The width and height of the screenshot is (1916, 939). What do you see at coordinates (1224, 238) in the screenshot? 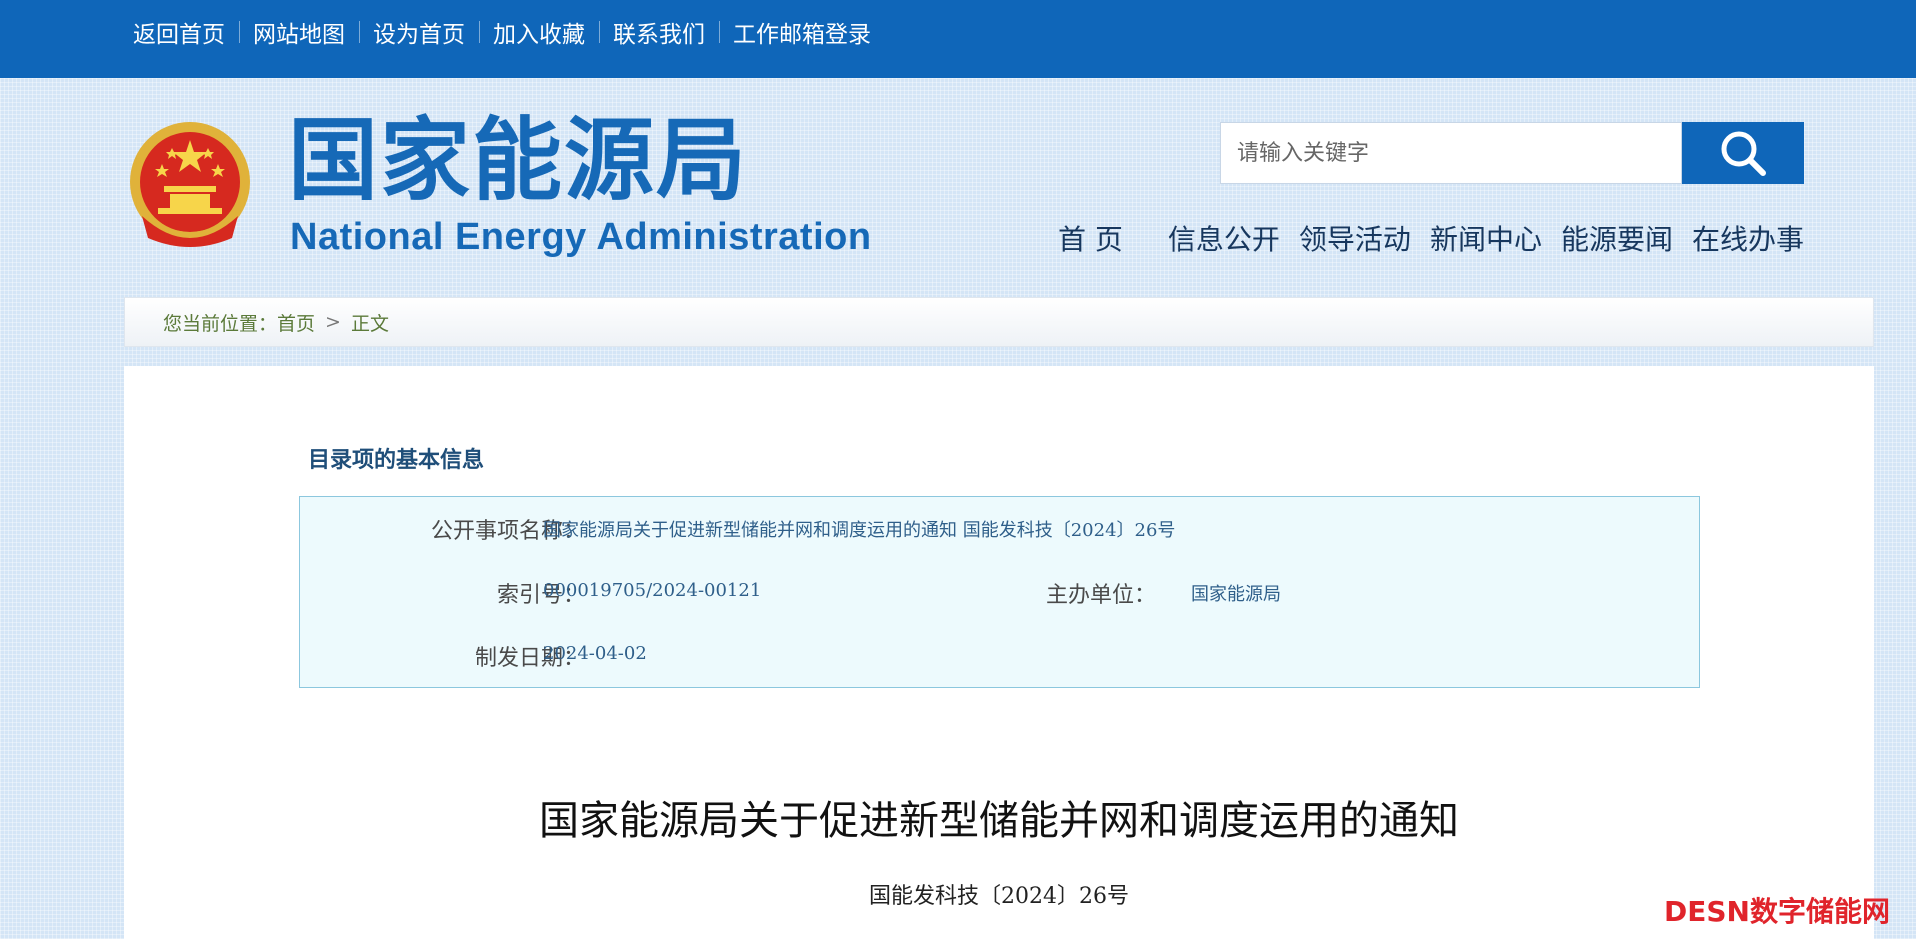
I see `nav-info-disclosure: 信息公开` at bounding box center [1224, 238].